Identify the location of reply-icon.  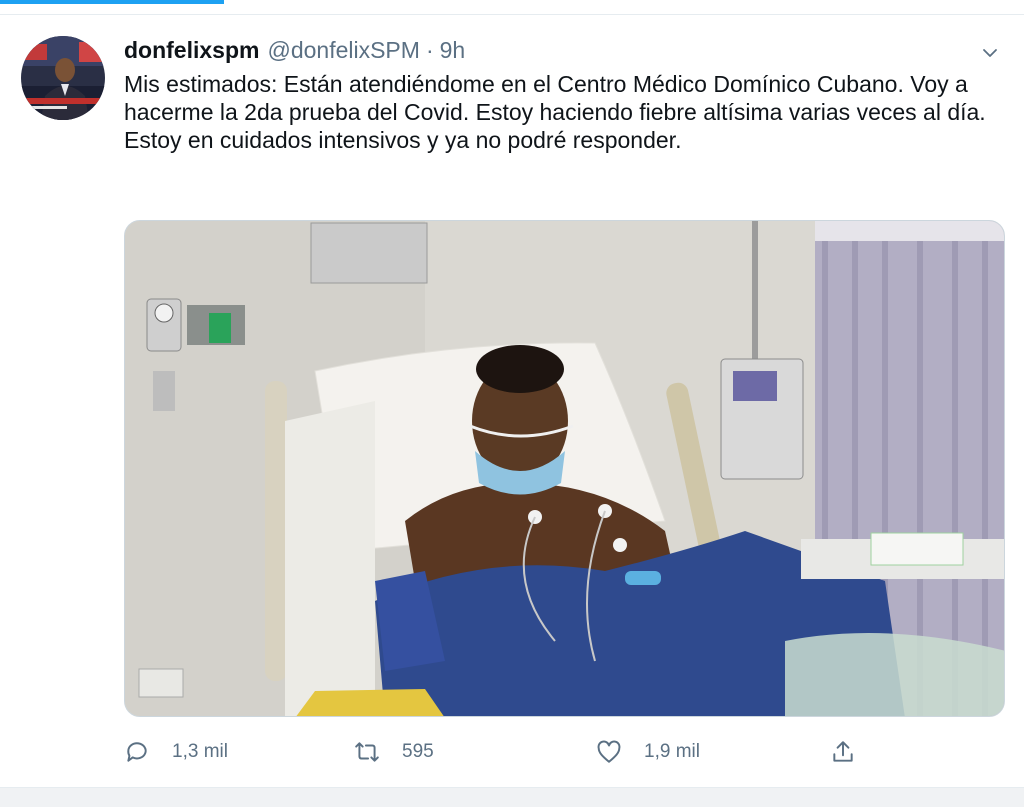
(137, 752).